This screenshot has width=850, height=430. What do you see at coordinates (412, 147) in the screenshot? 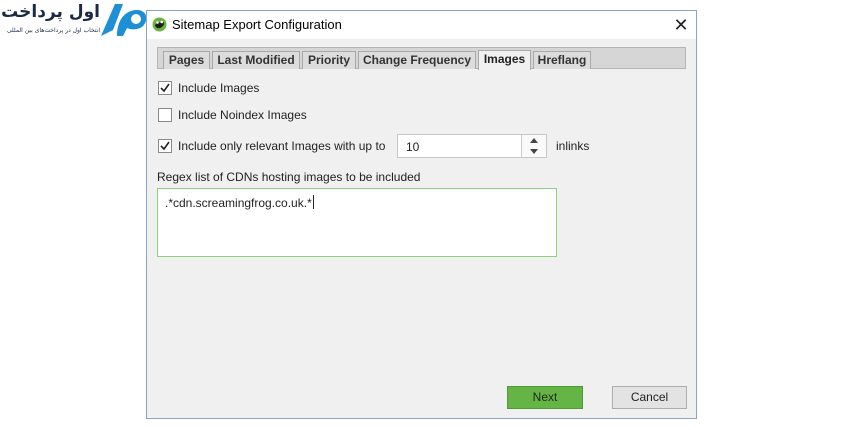
I see `inlinks-value: 10` at bounding box center [412, 147].